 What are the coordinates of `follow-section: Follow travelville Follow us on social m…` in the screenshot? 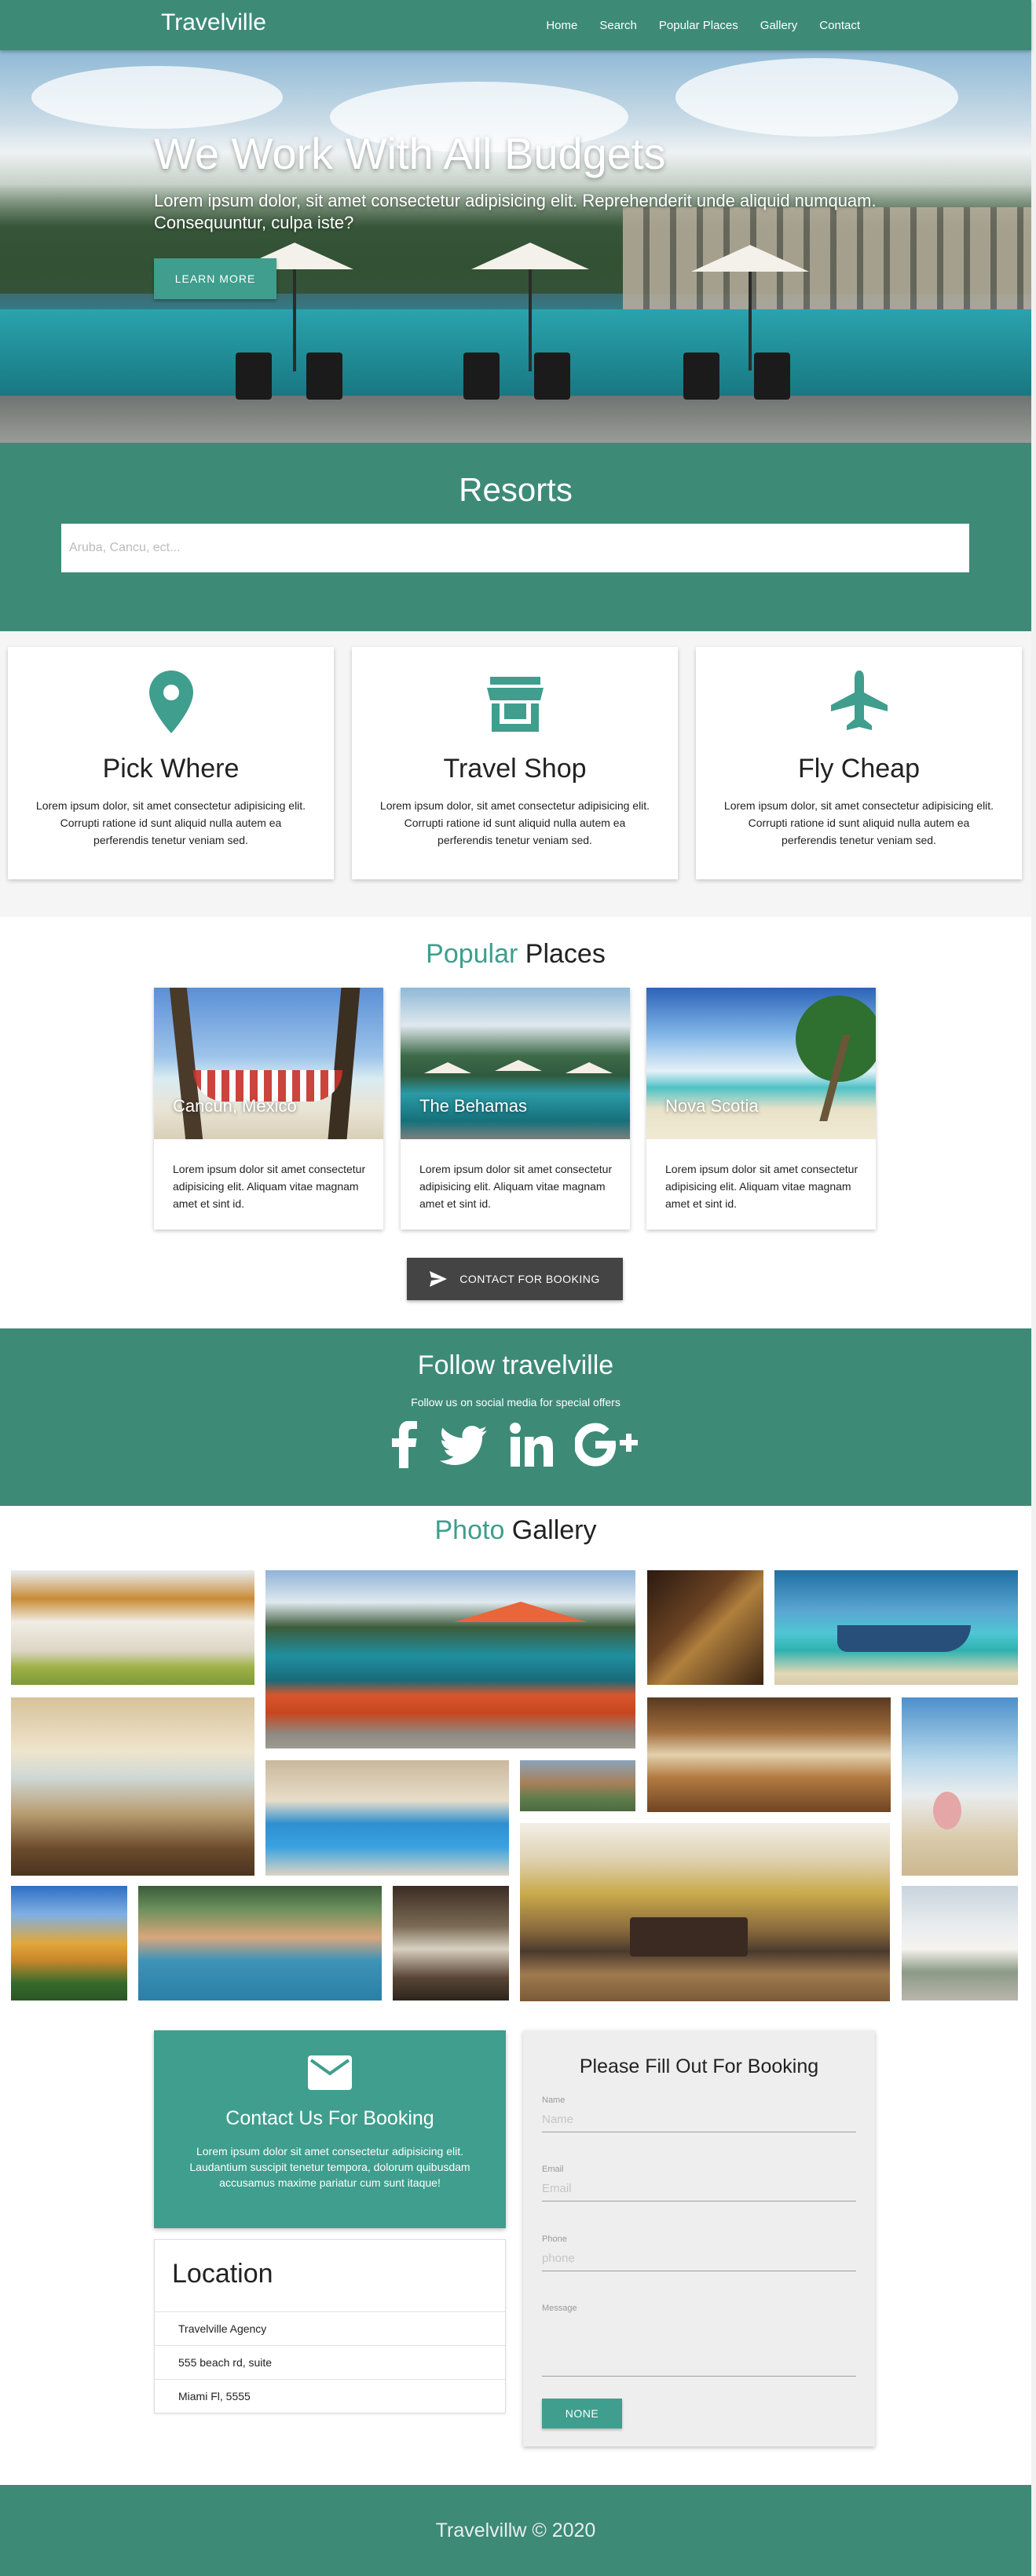 It's located at (515, 1417).